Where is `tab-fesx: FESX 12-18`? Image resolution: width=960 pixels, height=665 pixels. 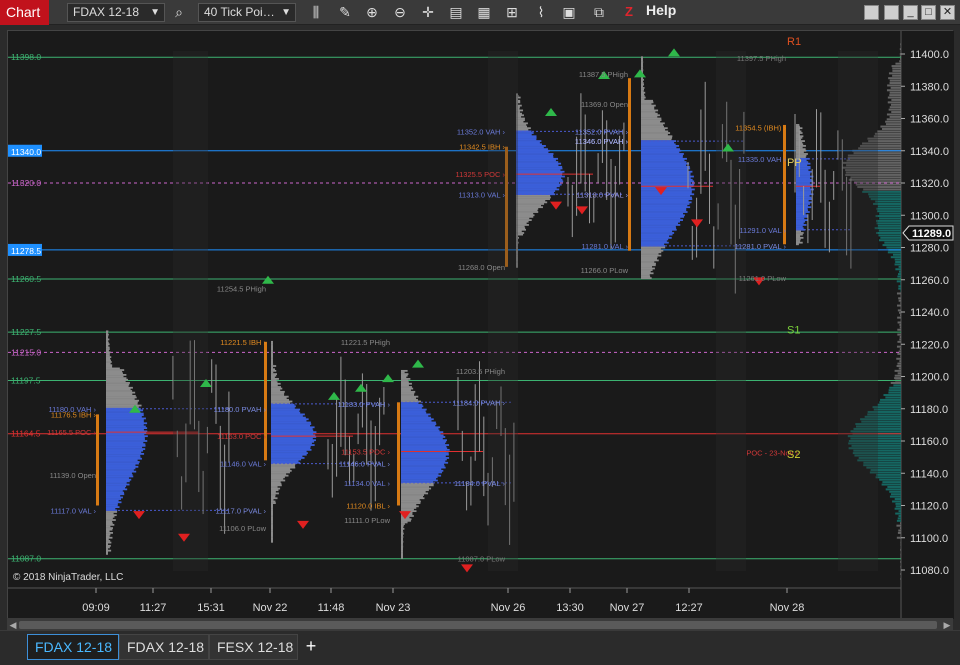
tab-fesx: FESX 12-18 is located at coordinates (253, 647).